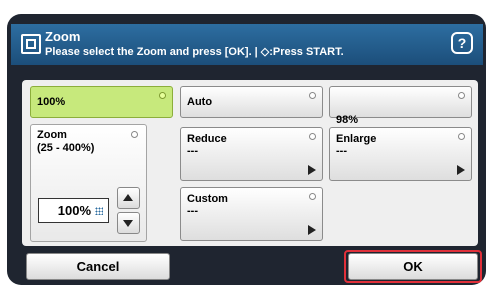 This screenshot has height=299, width=492. I want to click on ok-button: OK, so click(413, 266).